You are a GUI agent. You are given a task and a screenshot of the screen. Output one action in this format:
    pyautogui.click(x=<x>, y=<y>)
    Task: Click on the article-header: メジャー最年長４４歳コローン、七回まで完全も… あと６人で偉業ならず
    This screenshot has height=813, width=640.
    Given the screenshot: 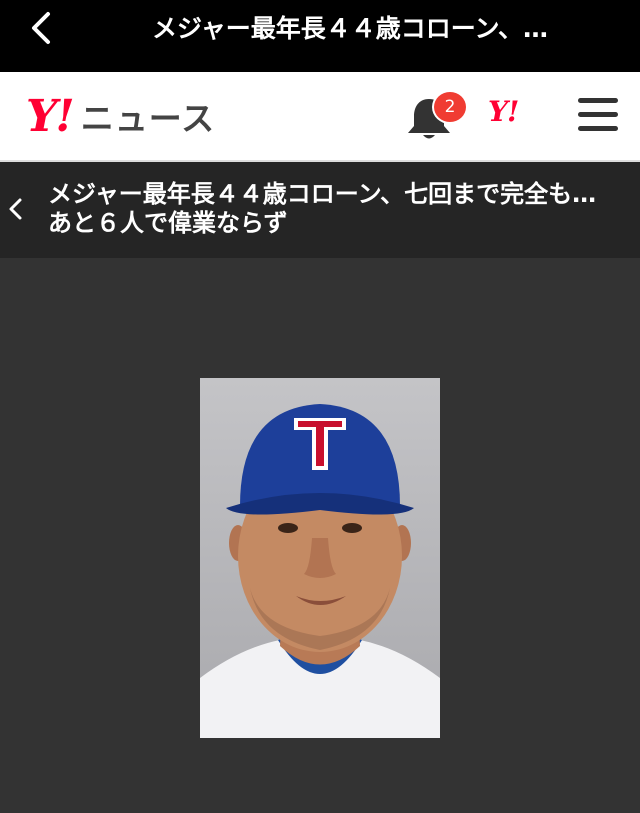 What is the action you would take?
    pyautogui.click(x=320, y=210)
    